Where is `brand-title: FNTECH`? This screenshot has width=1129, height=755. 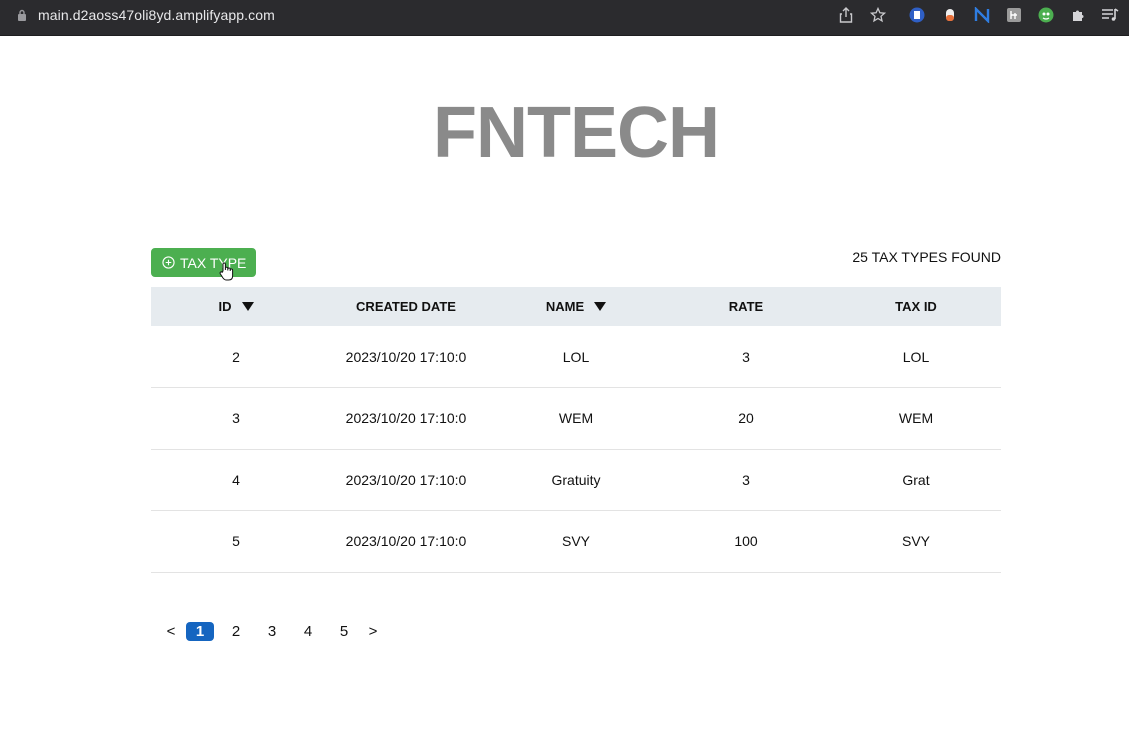 brand-title: FNTECH is located at coordinates (576, 133).